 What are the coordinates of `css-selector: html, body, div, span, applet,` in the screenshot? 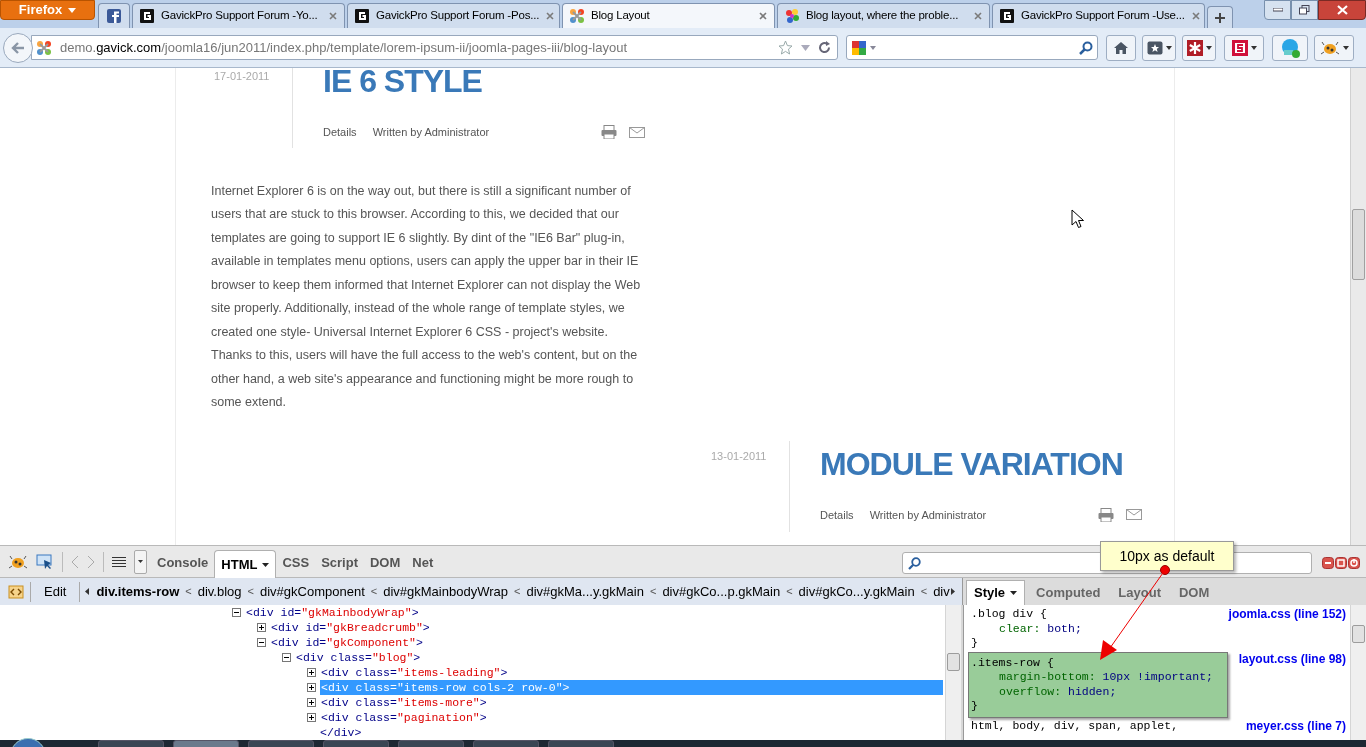 It's located at (1075, 725).